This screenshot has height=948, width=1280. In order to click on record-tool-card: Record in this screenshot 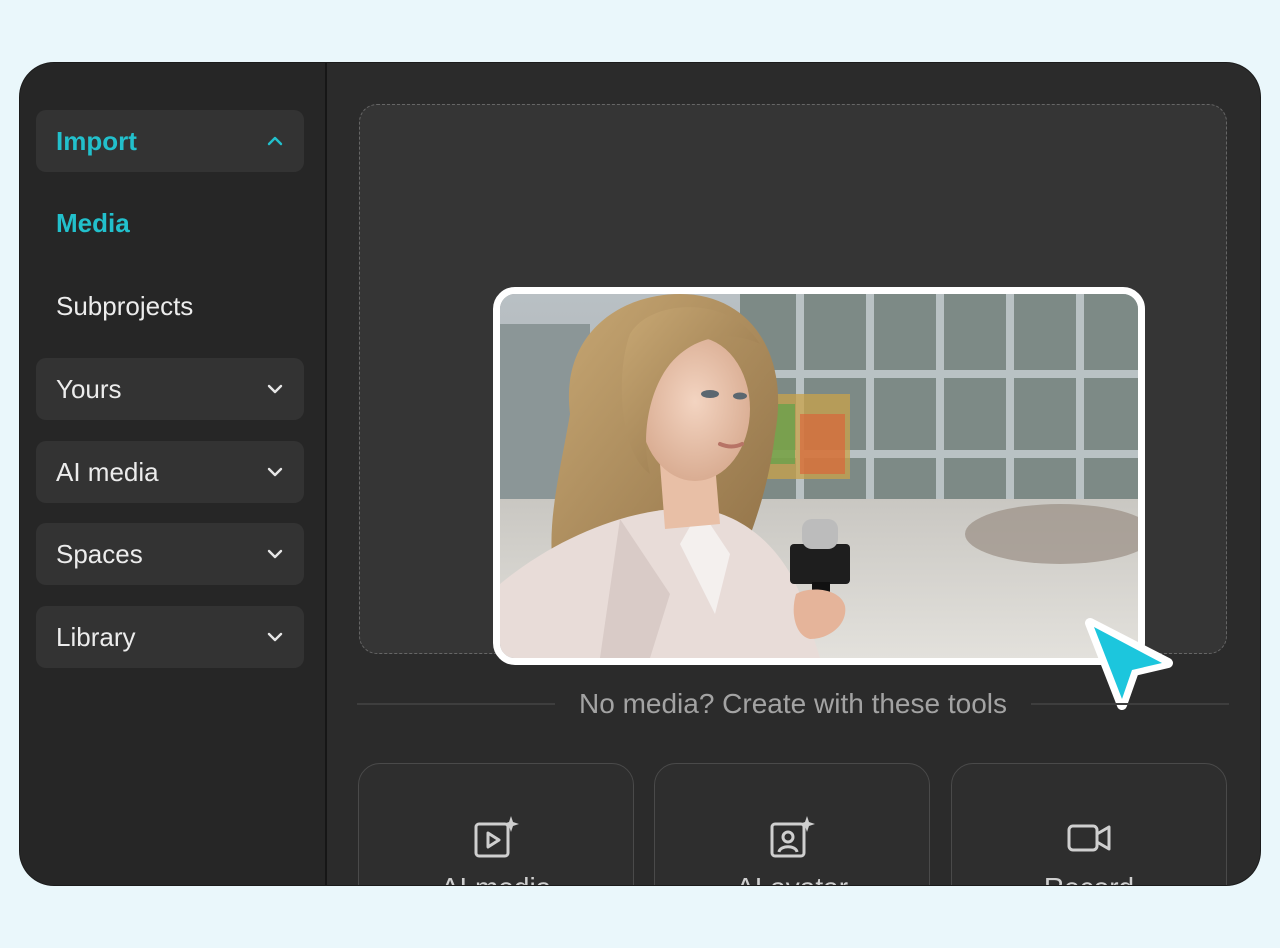, I will do `click(1089, 824)`.